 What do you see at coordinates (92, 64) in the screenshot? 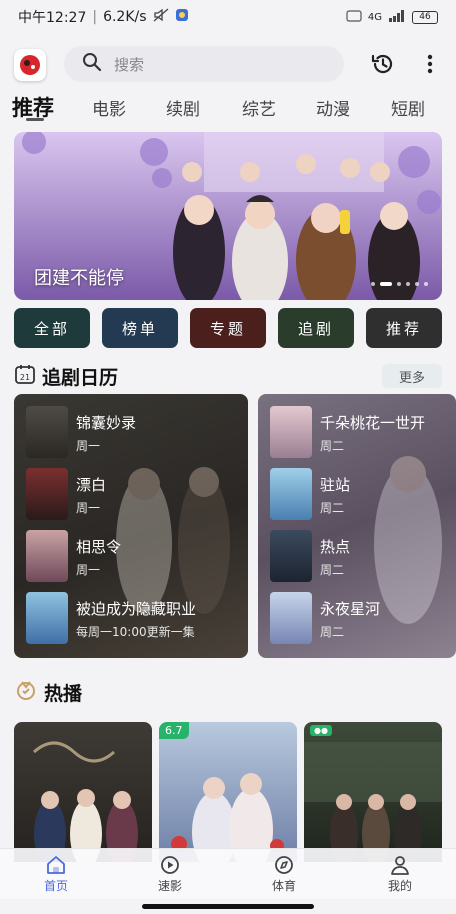
I see `search-icon` at bounding box center [92, 64].